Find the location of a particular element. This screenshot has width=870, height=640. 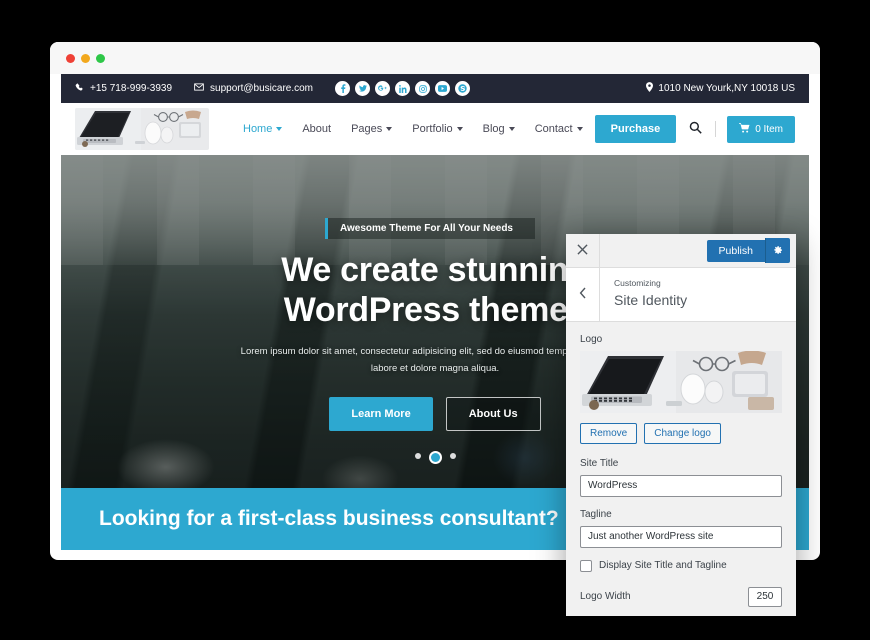

window-minimize-button is located at coordinates (85, 58).